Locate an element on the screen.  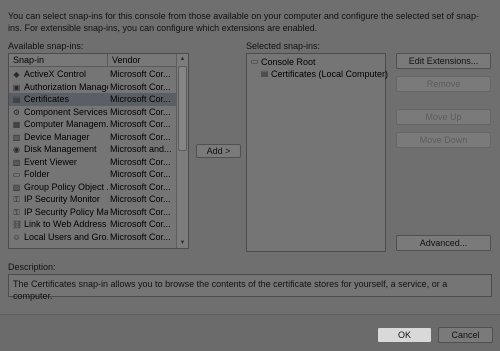
move-up-button: Move Up is located at coordinates (443, 117).